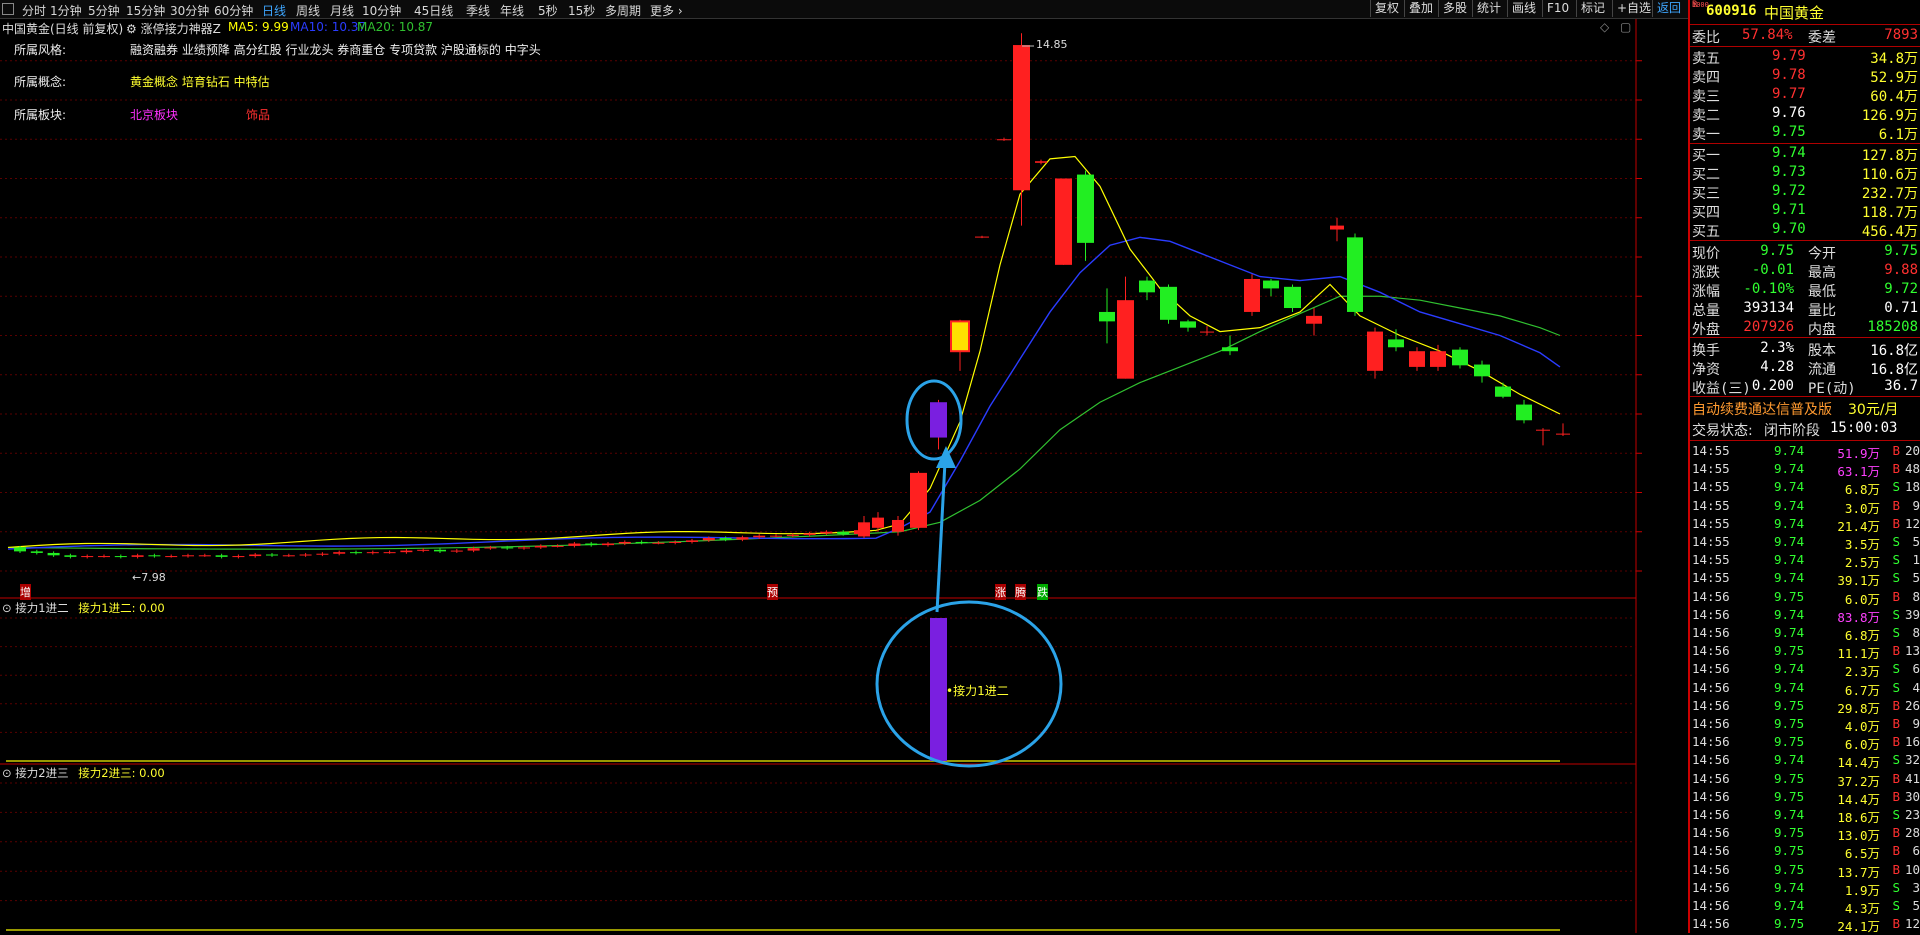  I want to click on tick-row: 14:56 9.74 83.8万 S 39, so click(1805, 615).